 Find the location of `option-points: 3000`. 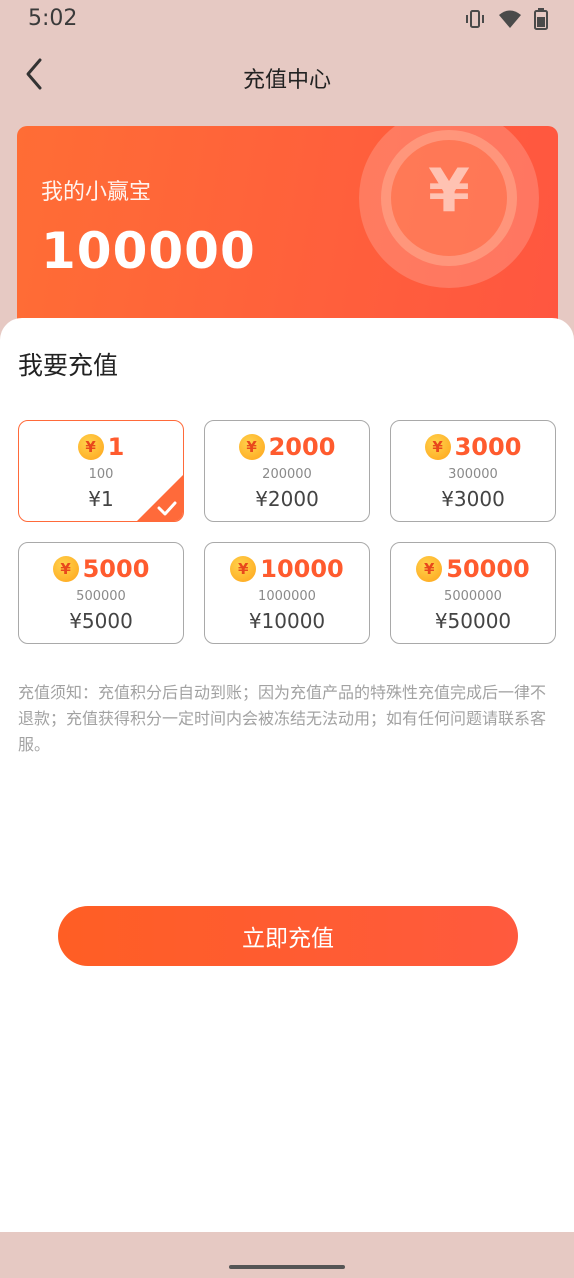

option-points: 3000 is located at coordinates (488, 447).